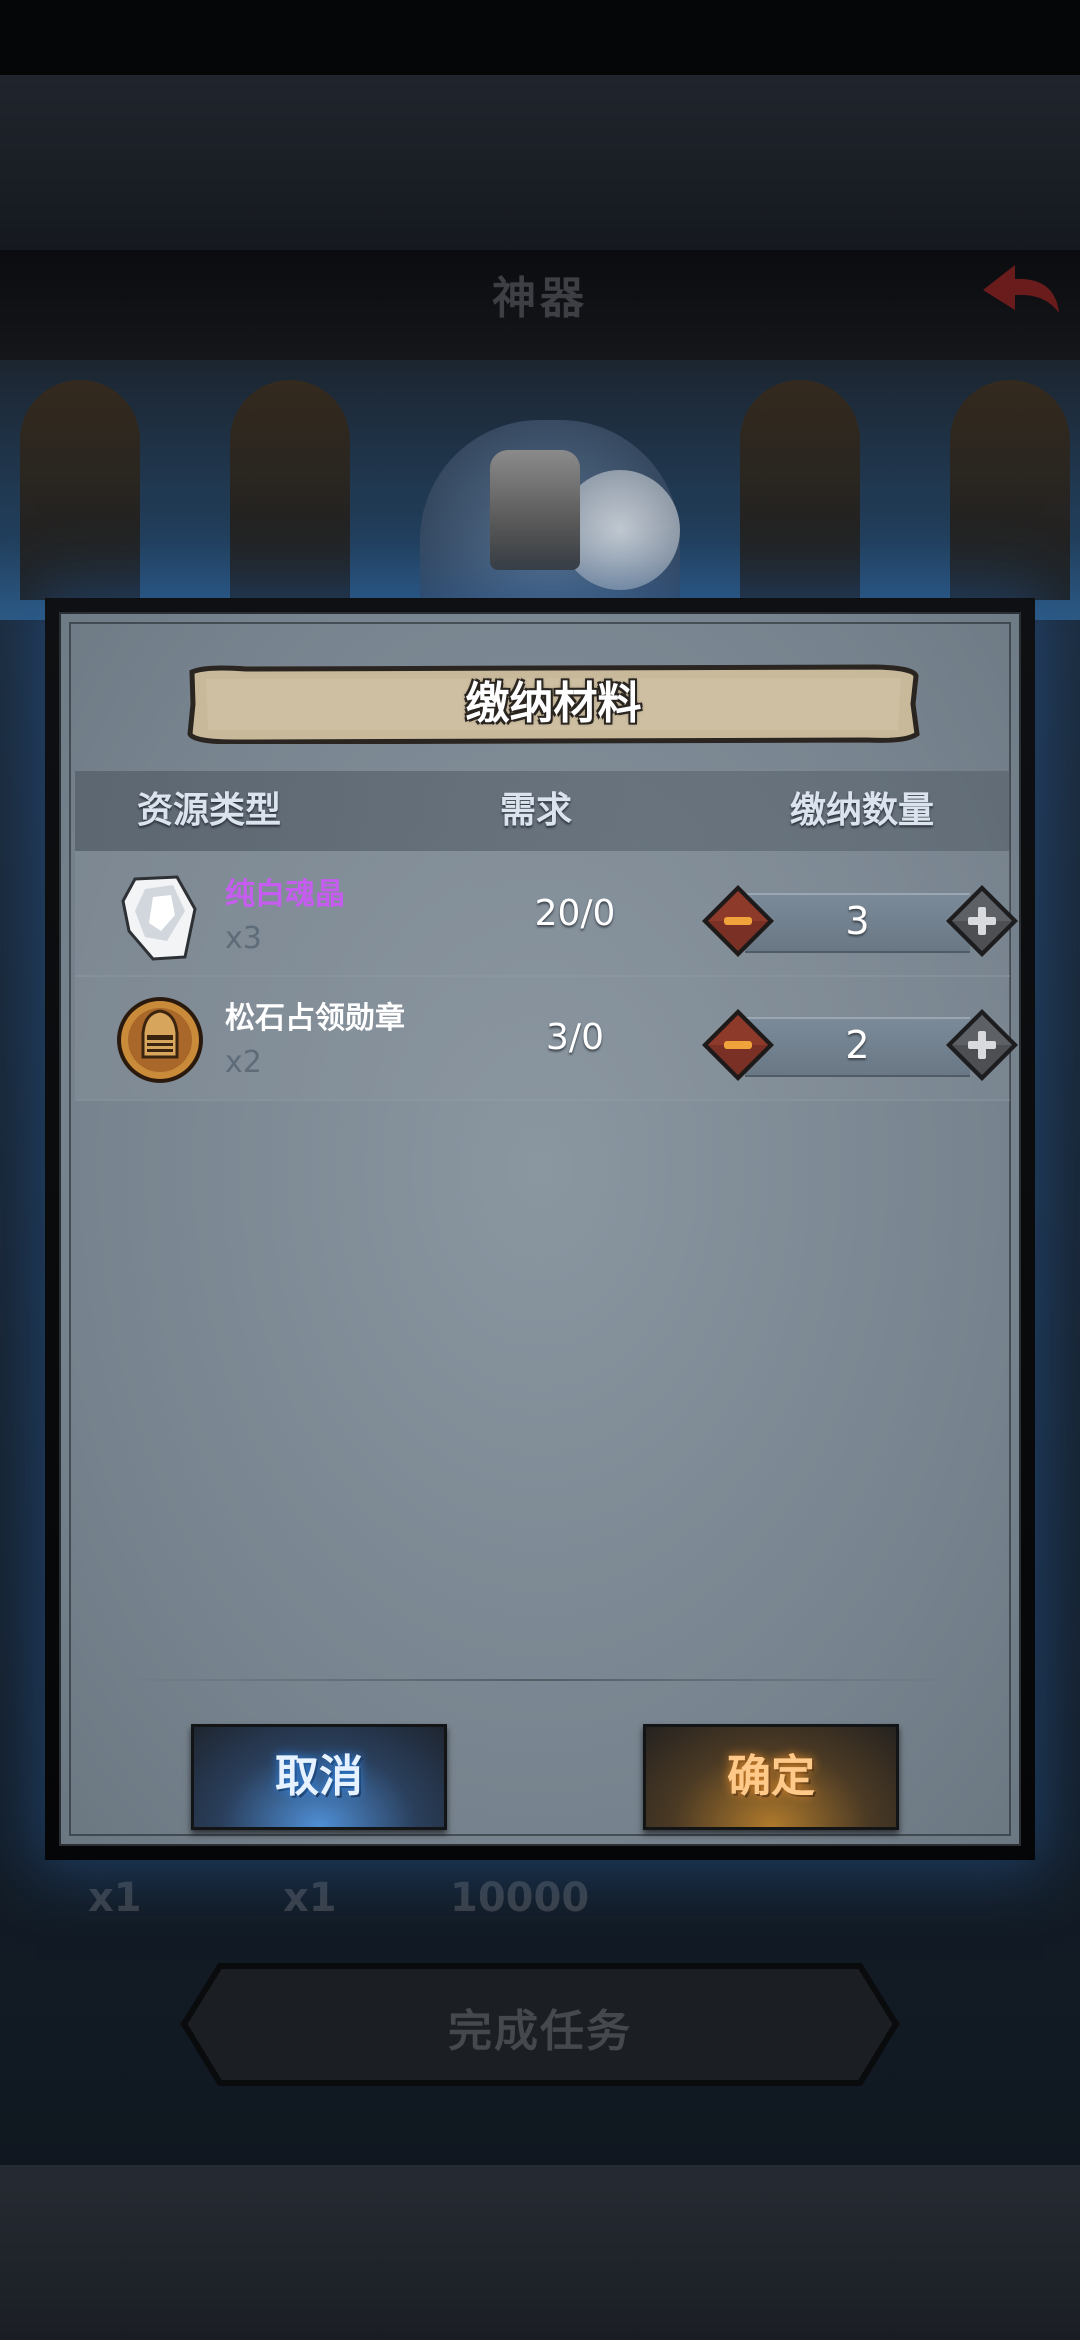 This screenshot has height=2340, width=1080. What do you see at coordinates (540, 298) in the screenshot?
I see `scene-title: 神器` at bounding box center [540, 298].